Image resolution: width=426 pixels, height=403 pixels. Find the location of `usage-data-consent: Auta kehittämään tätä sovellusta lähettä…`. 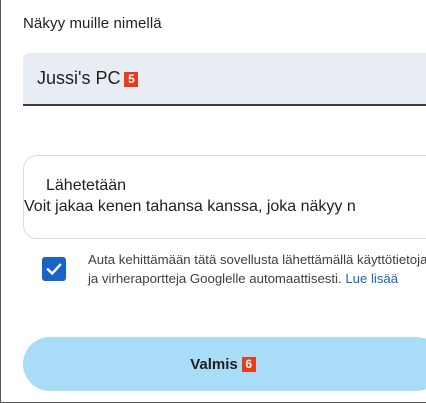

usage-data-consent: Auta kehittämään tätä sovellusta lähettä… is located at coordinates (257, 269).